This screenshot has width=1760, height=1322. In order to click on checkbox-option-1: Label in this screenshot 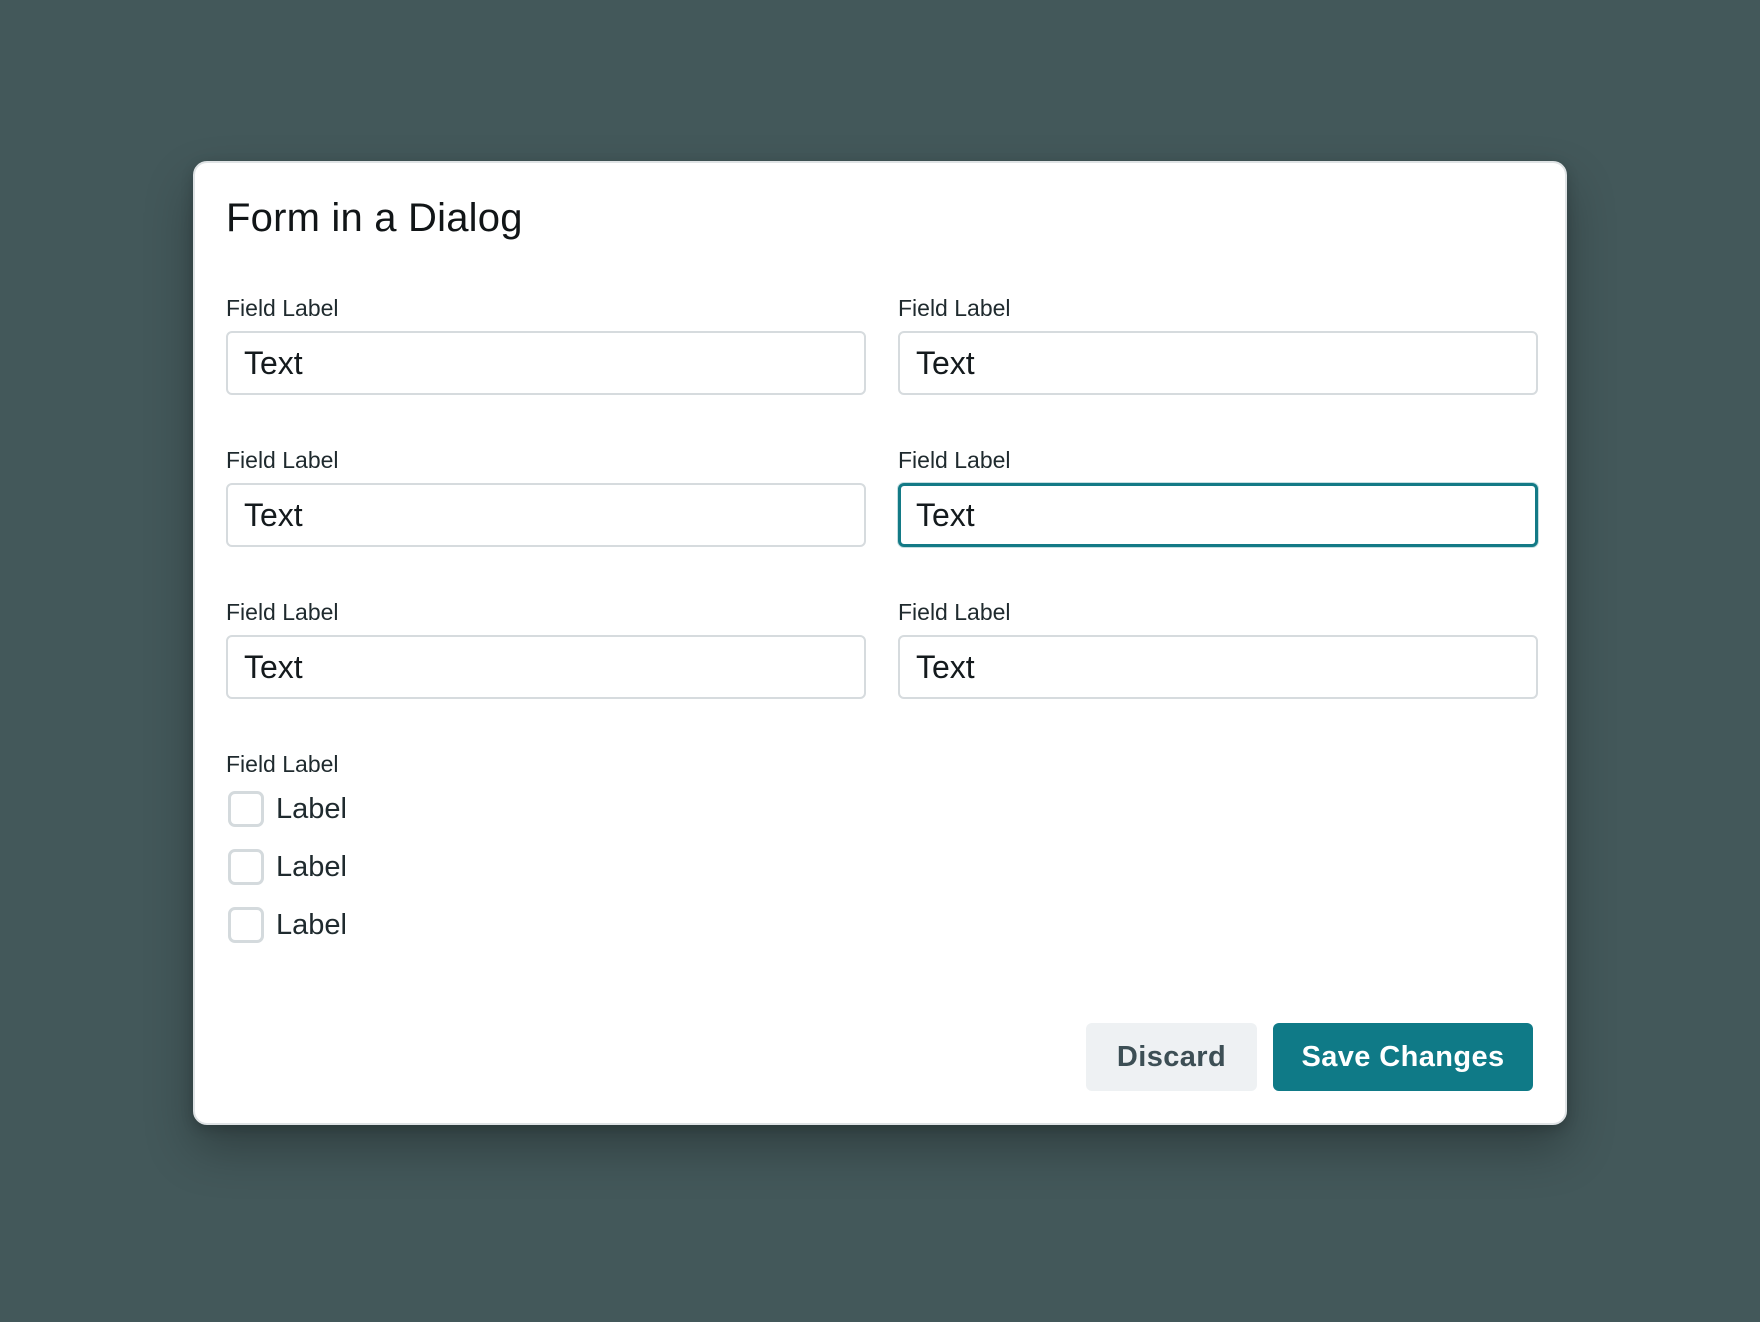, I will do `click(286, 809)`.